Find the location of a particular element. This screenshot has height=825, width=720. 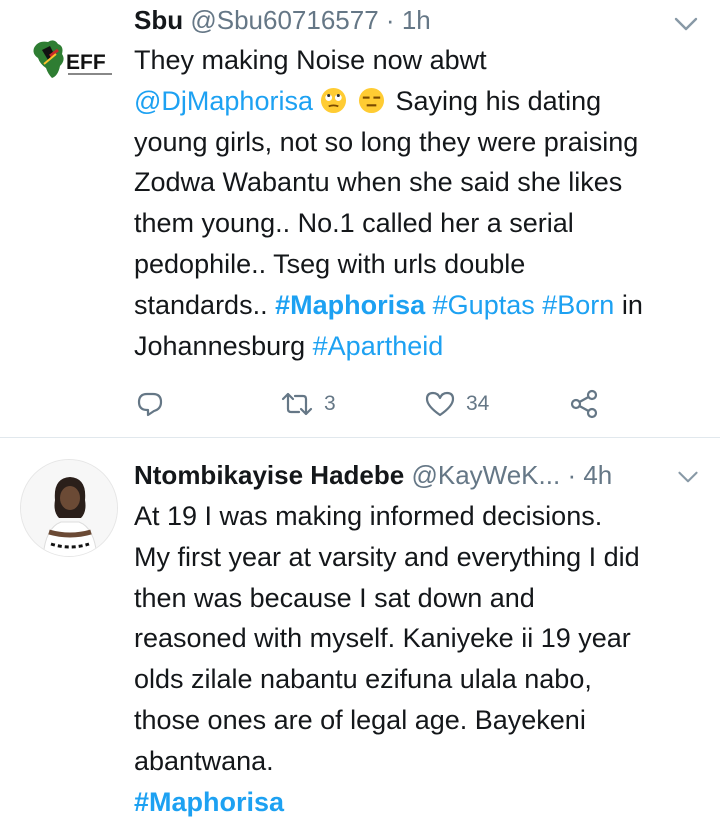

eff-logo-icon: EFF is located at coordinates (72, 59).